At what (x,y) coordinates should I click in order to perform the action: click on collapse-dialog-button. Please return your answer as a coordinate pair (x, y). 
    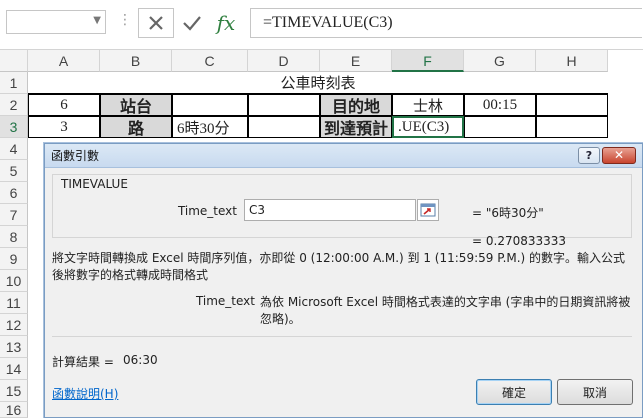
    Looking at the image, I should click on (428, 210).